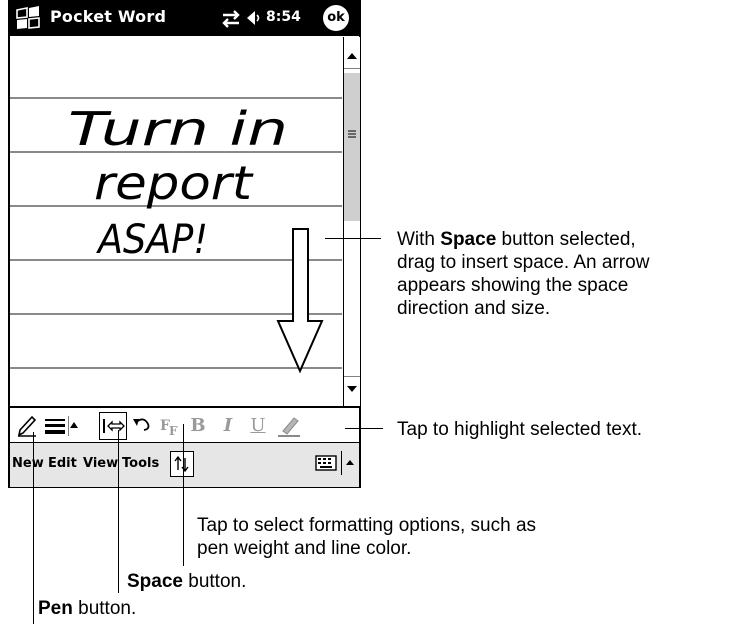  Describe the element at coordinates (178, 129) in the screenshot. I see `handwriting-line-1: Turn in` at that location.